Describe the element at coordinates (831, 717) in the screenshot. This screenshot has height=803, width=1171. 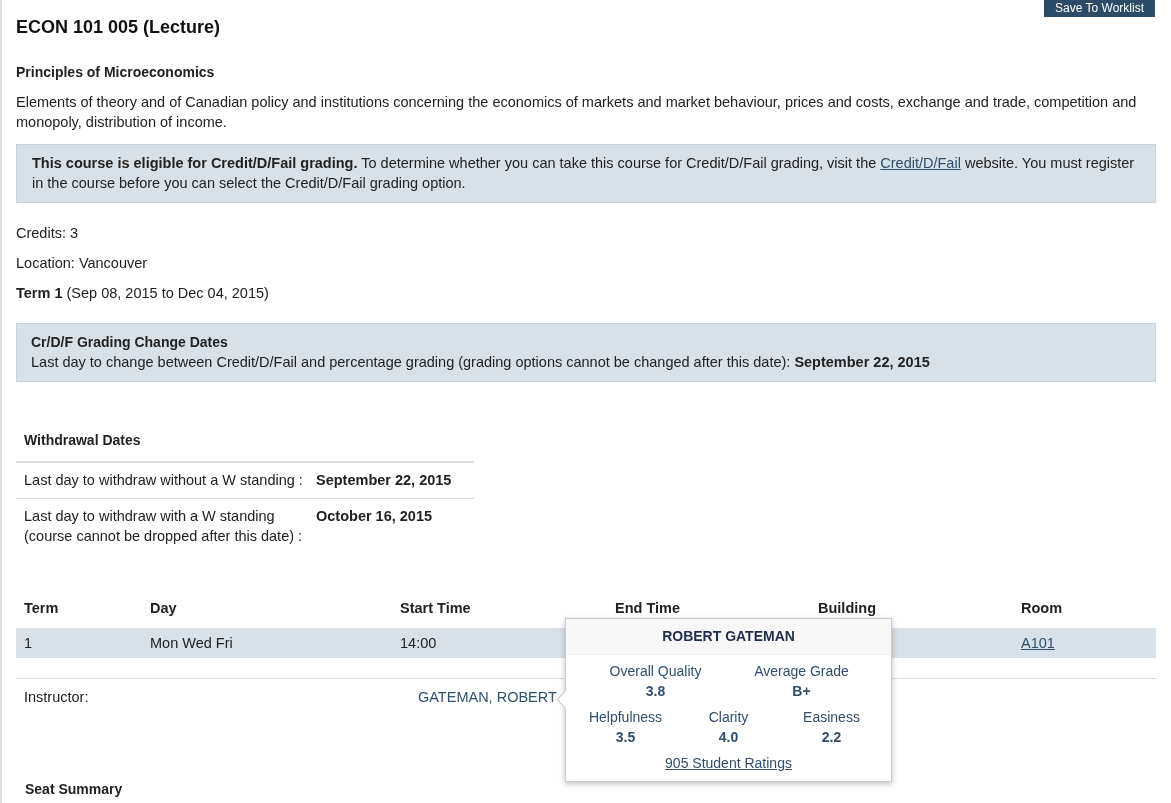
I see `rating-label: Easiness` at that location.